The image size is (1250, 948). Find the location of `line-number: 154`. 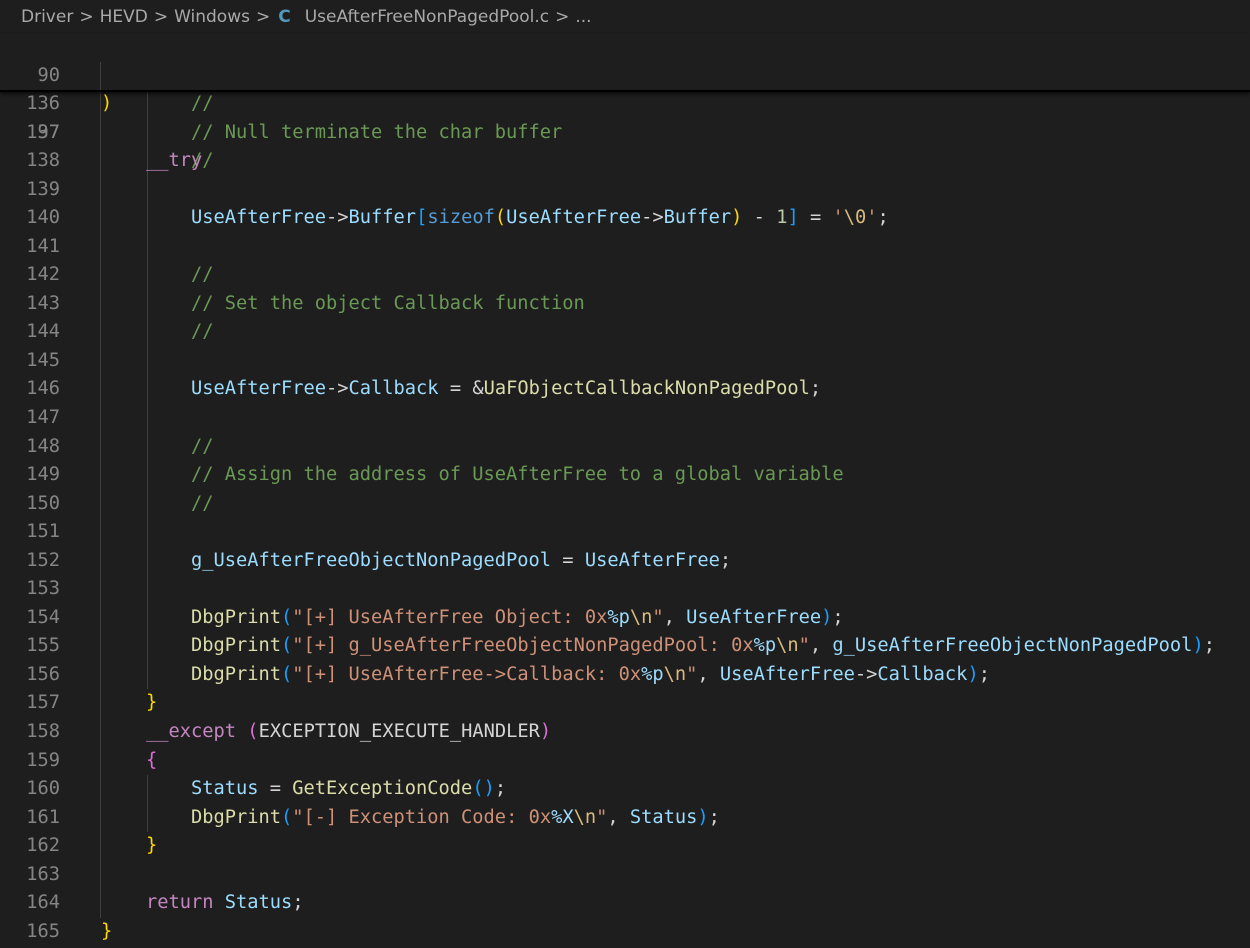

line-number: 154 is located at coordinates (43, 617).